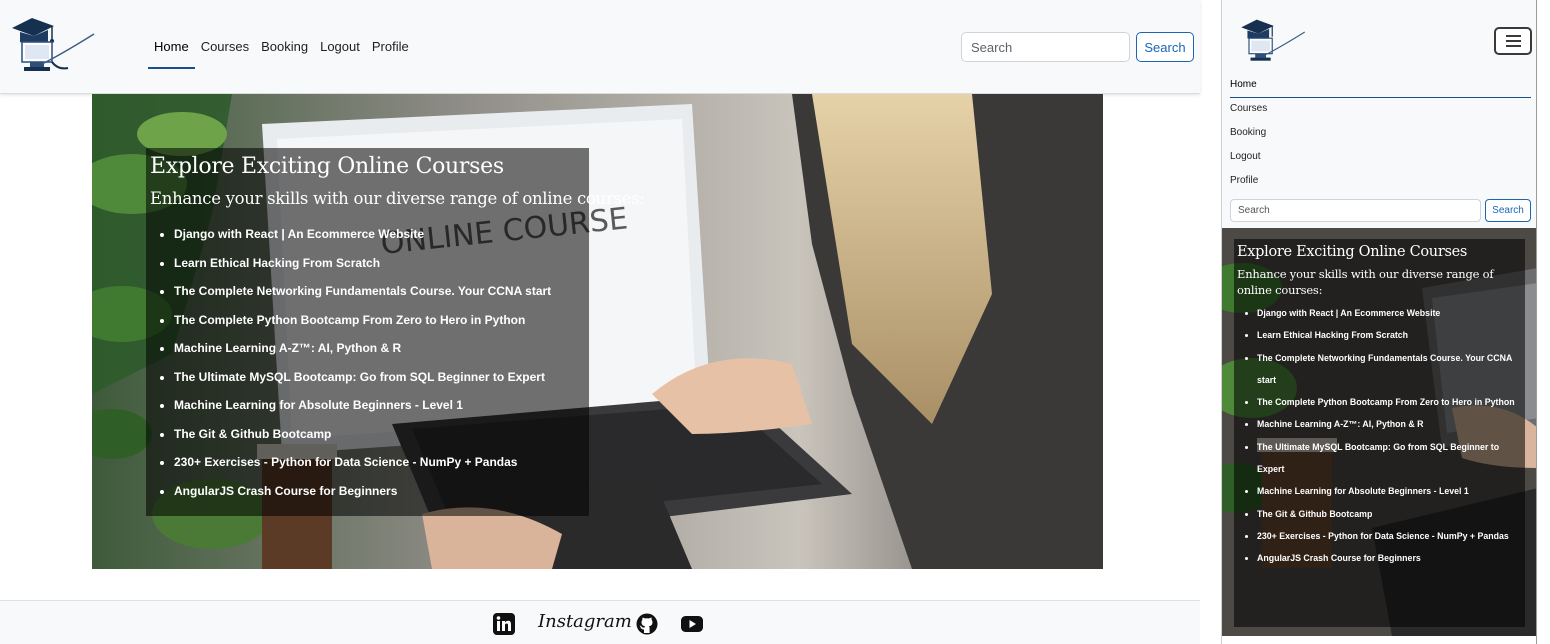  What do you see at coordinates (692, 624) in the screenshot?
I see `youtube-icon` at bounding box center [692, 624].